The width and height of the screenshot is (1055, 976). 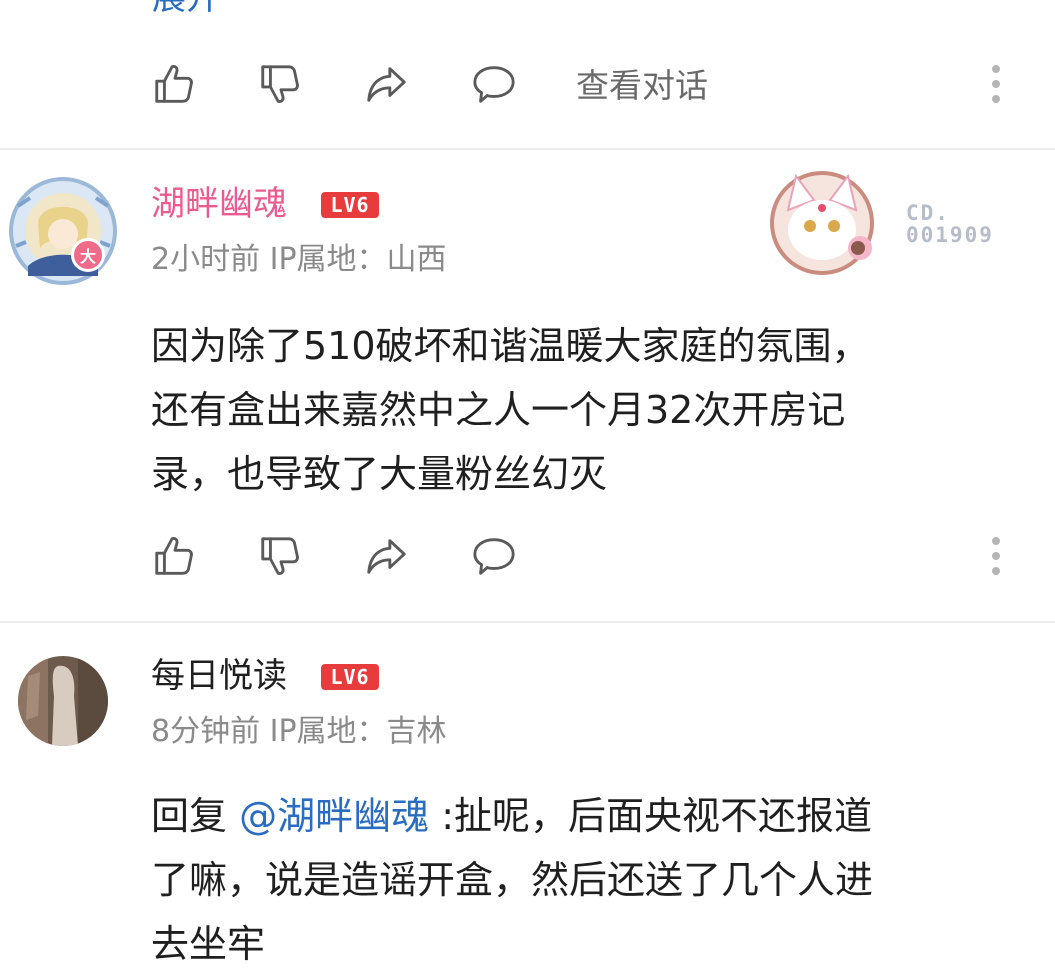 What do you see at coordinates (498, 410) in the screenshot?
I see `content-line: 还有盒出来嘉然中之人一个月32次开房记` at bounding box center [498, 410].